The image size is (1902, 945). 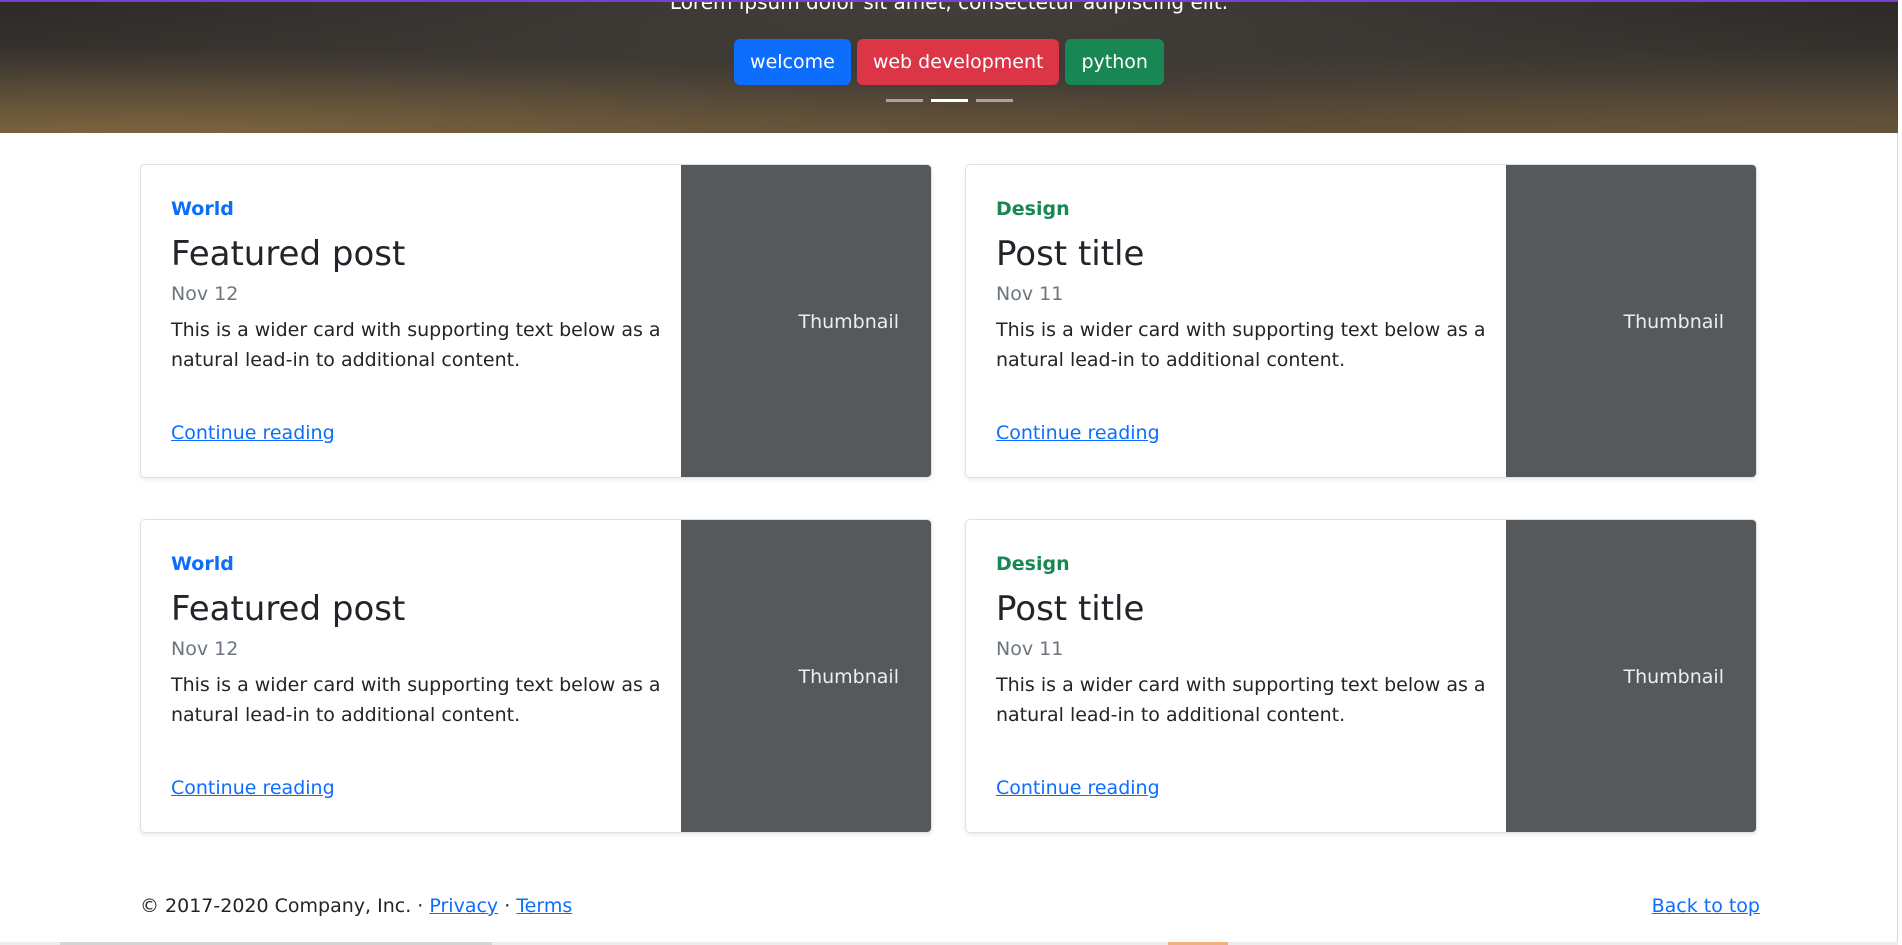 I want to click on carousel-indicators, so click(x=949, y=100).